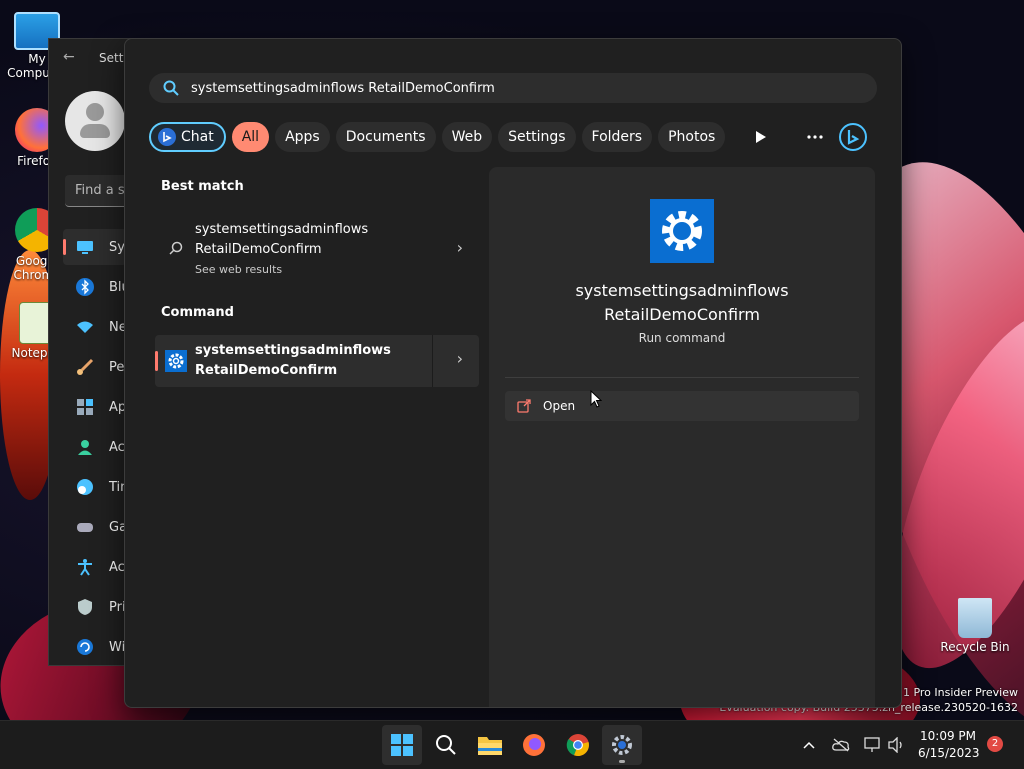 The image size is (1024, 769). I want to click on filter-label: Photos, so click(692, 137).